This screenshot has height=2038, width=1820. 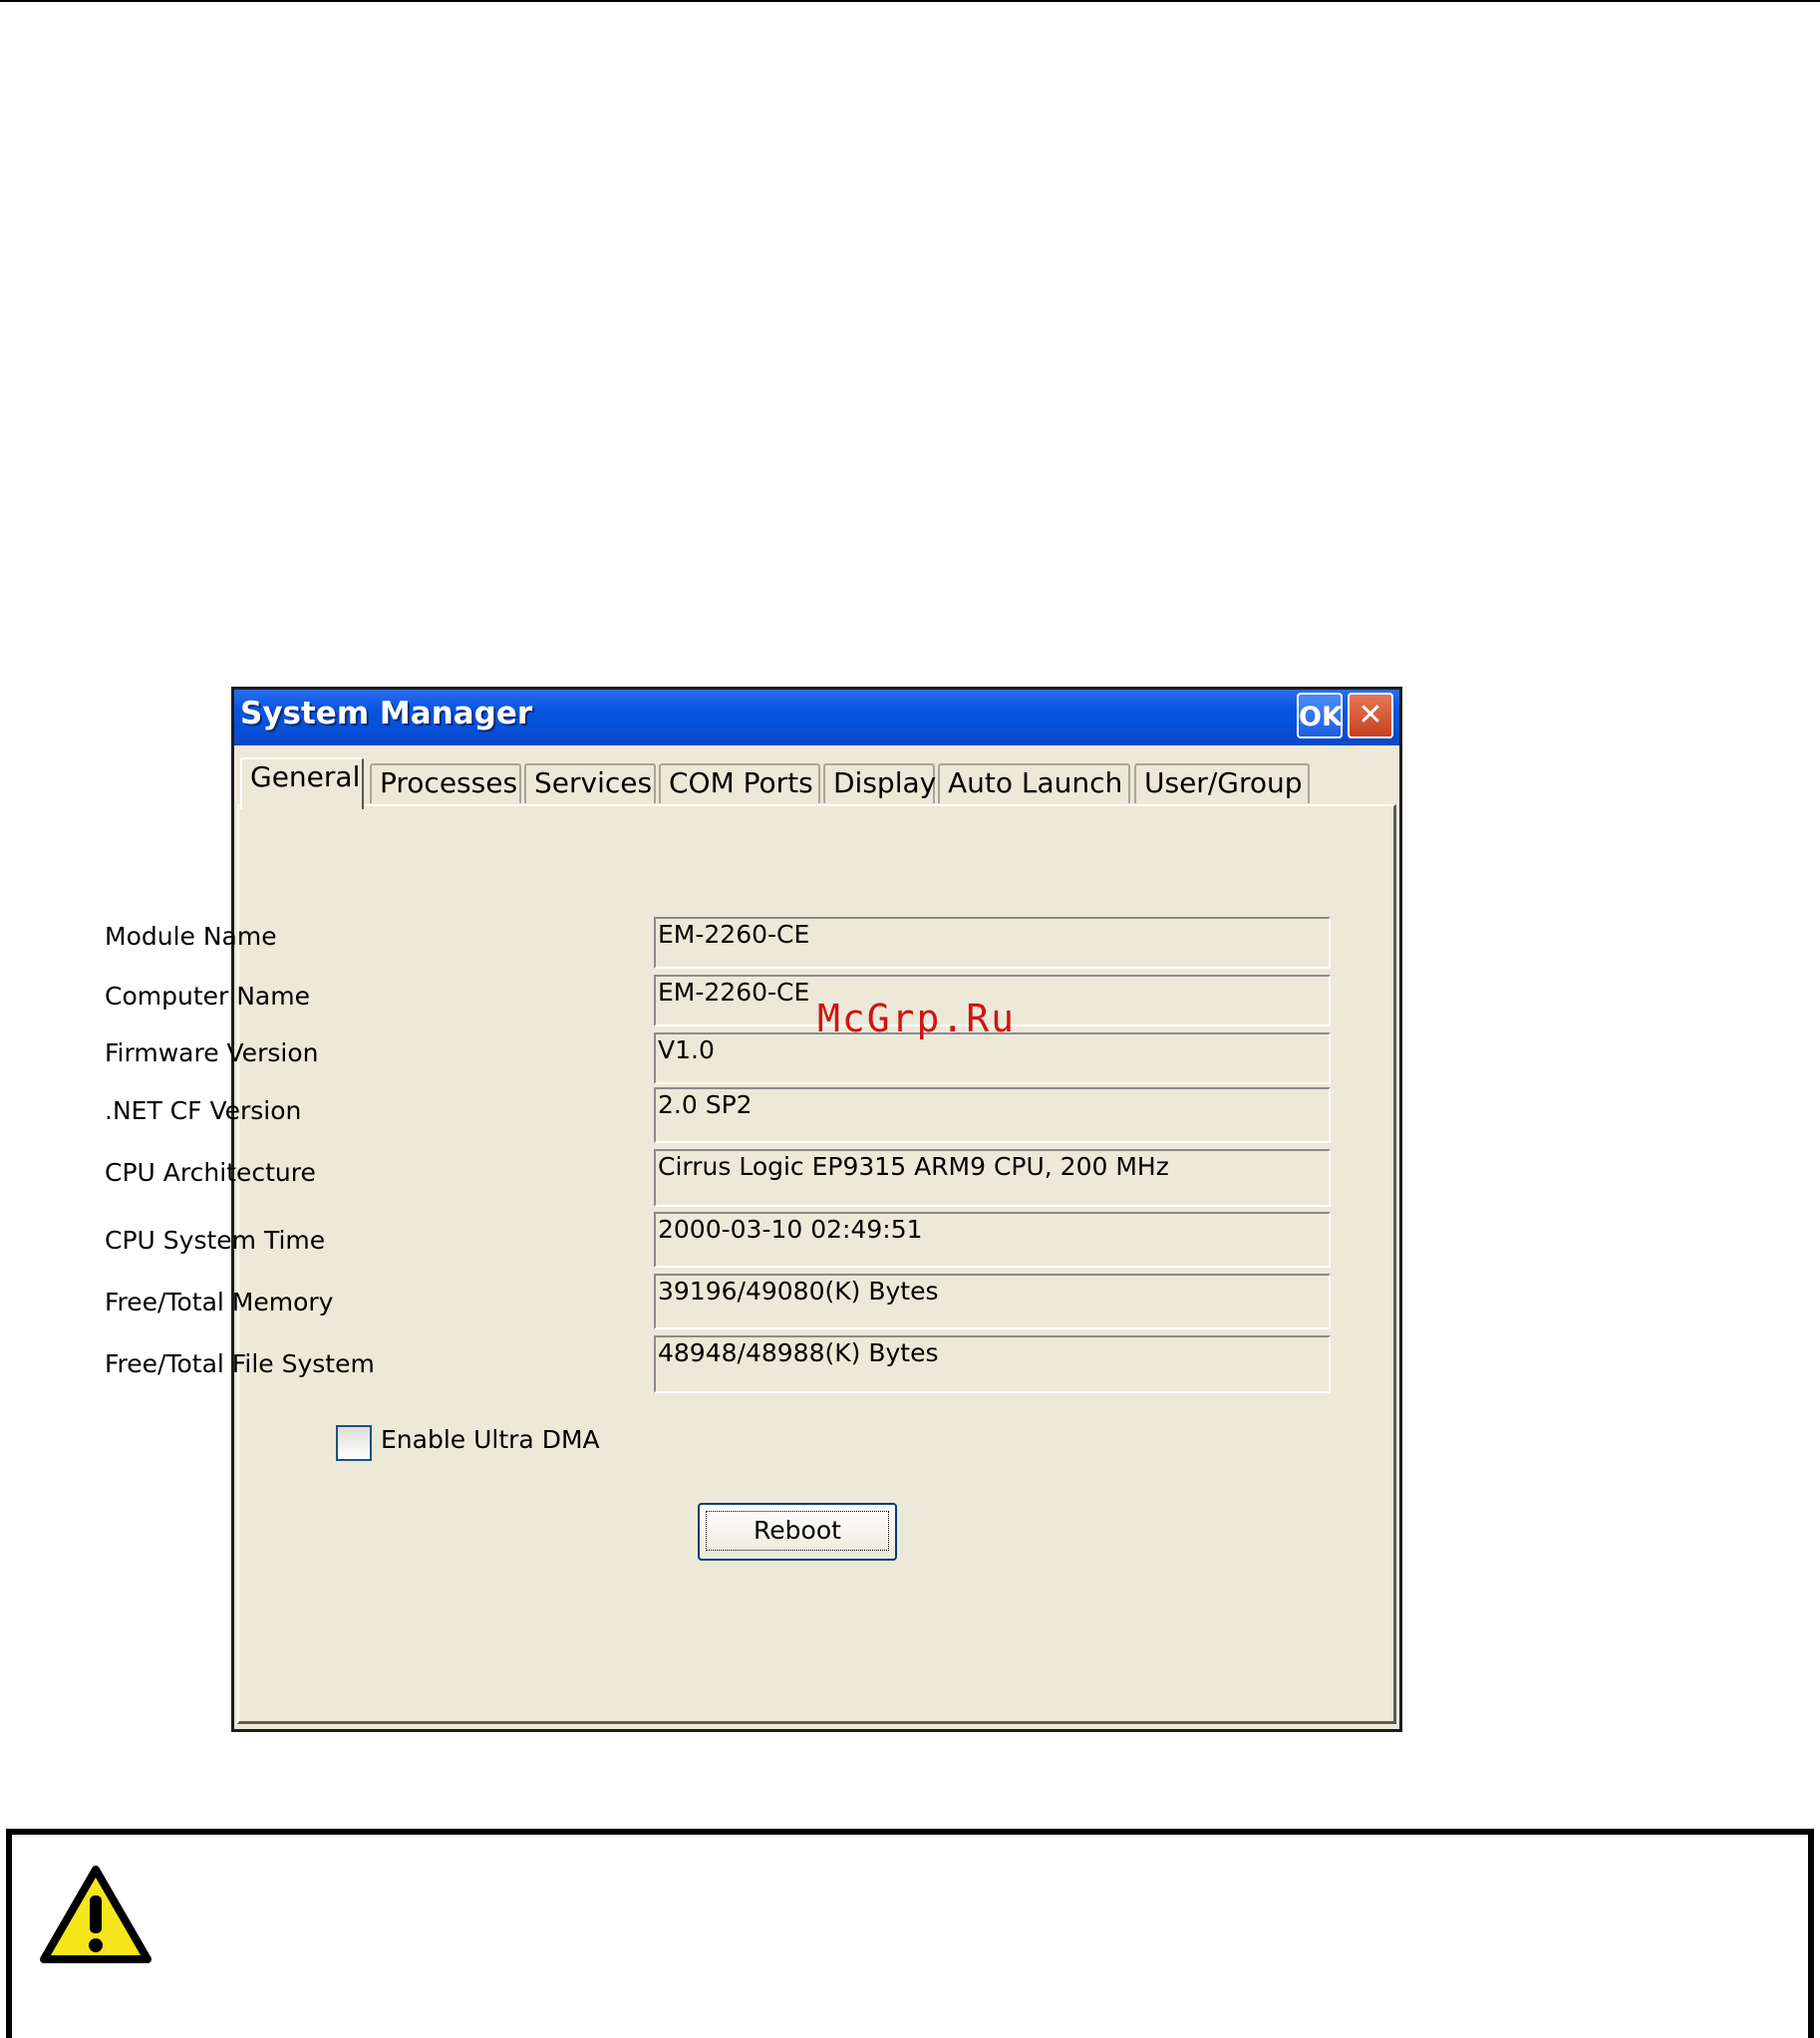 I want to click on firmware-version-label: Firmware Version, so click(x=212, y=1052).